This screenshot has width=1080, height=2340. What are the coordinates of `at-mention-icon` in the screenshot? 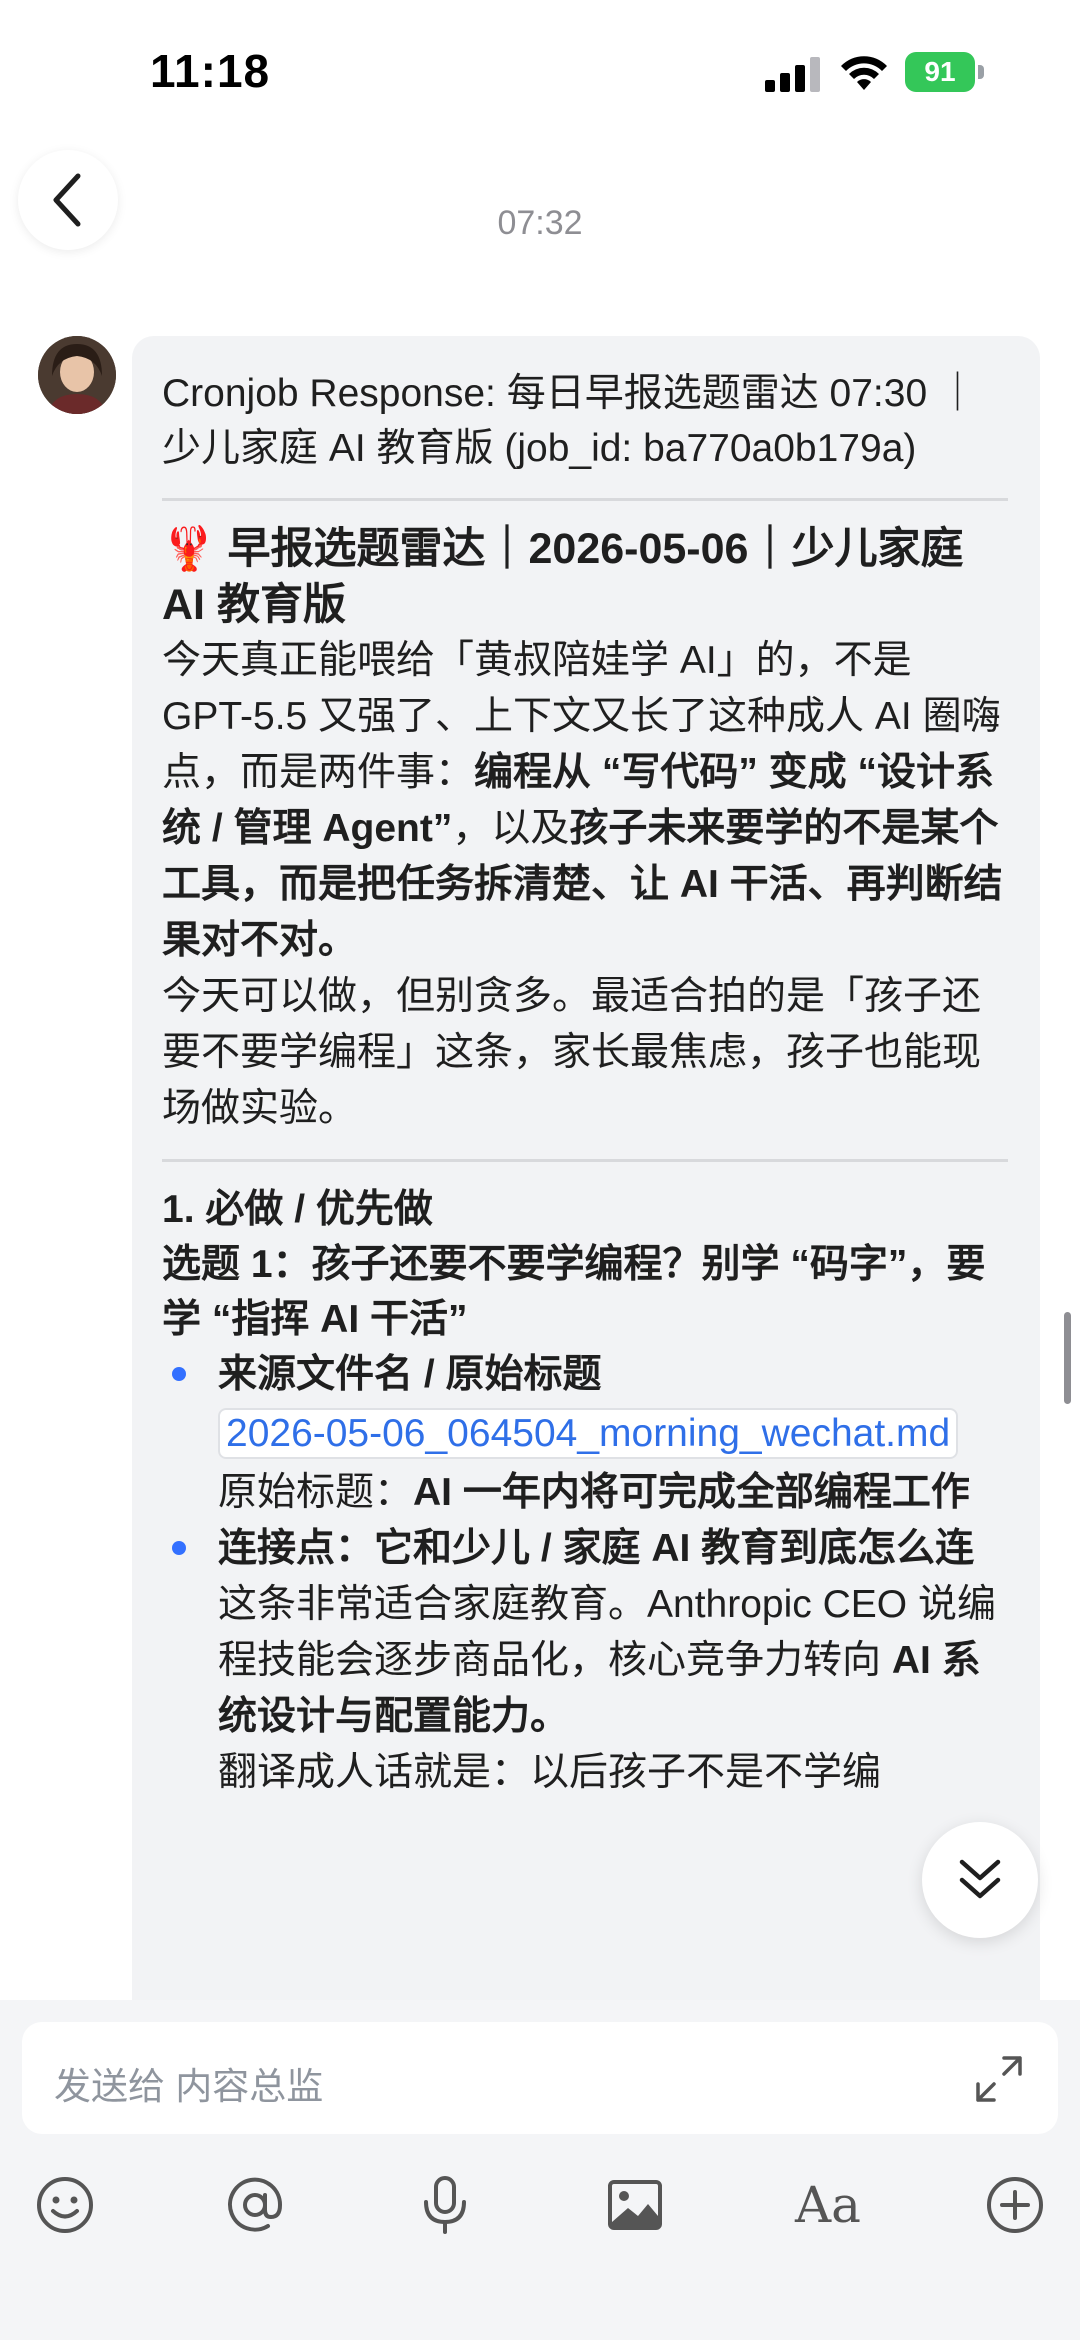 It's located at (255, 2204).